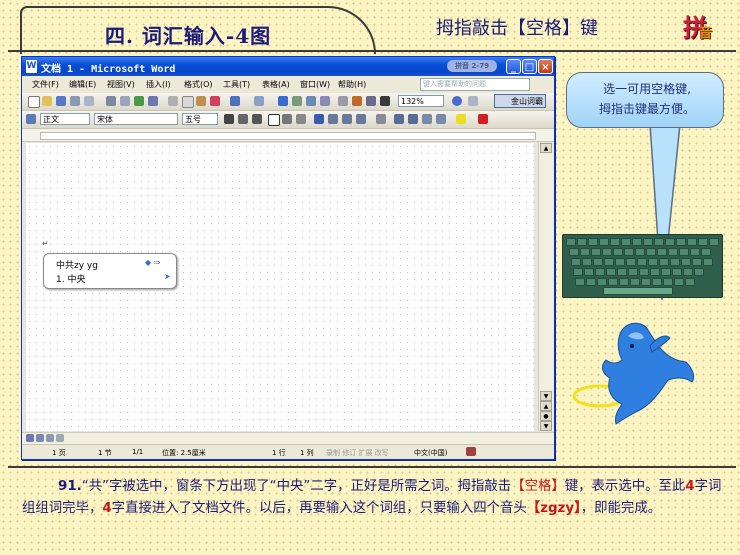 The width and height of the screenshot is (740, 555). I want to click on ime-next-arrow-icon: ➤, so click(167, 276).